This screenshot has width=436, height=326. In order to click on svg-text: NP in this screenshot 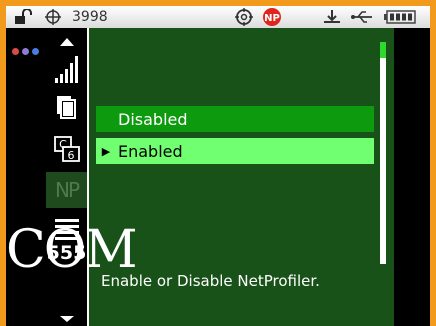, I will do `click(272, 18)`.